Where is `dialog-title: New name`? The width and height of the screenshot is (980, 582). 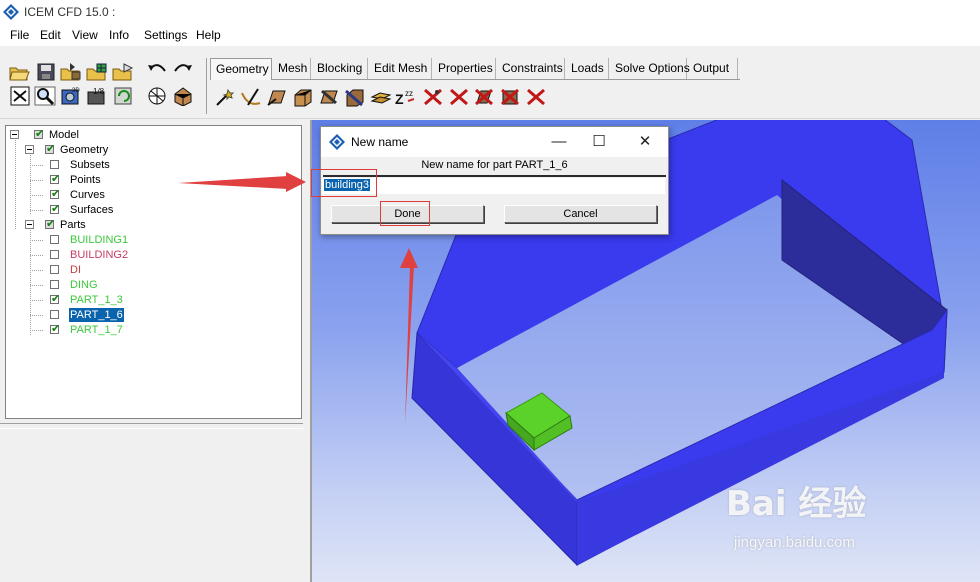 dialog-title: New name is located at coordinates (380, 142).